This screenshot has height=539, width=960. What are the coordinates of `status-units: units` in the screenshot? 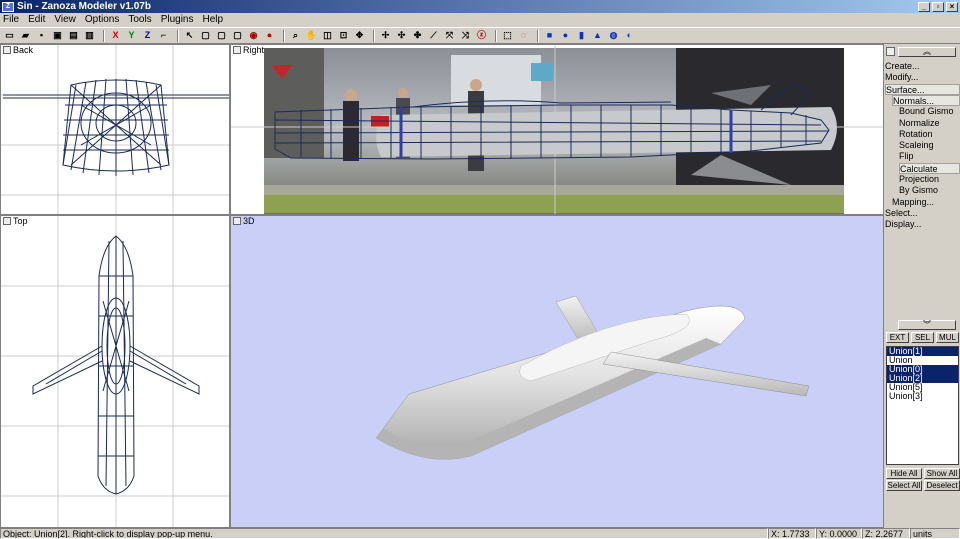 It's located at (935, 533).